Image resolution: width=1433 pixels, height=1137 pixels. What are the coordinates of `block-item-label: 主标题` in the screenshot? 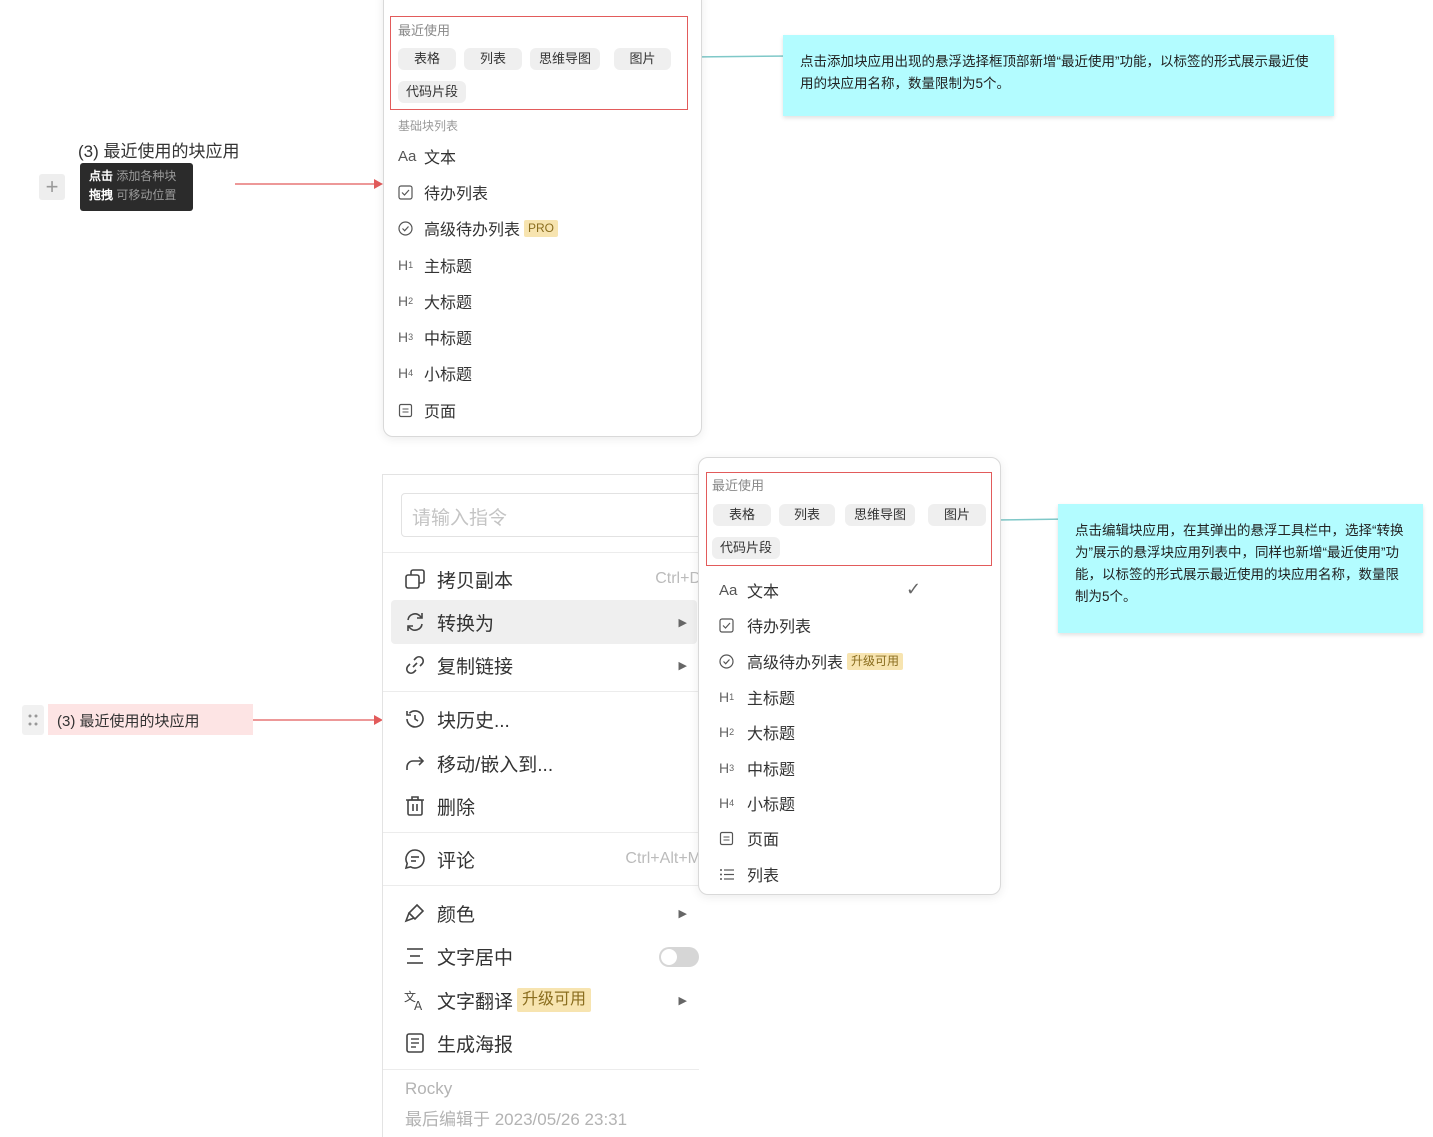 It's located at (448, 267).